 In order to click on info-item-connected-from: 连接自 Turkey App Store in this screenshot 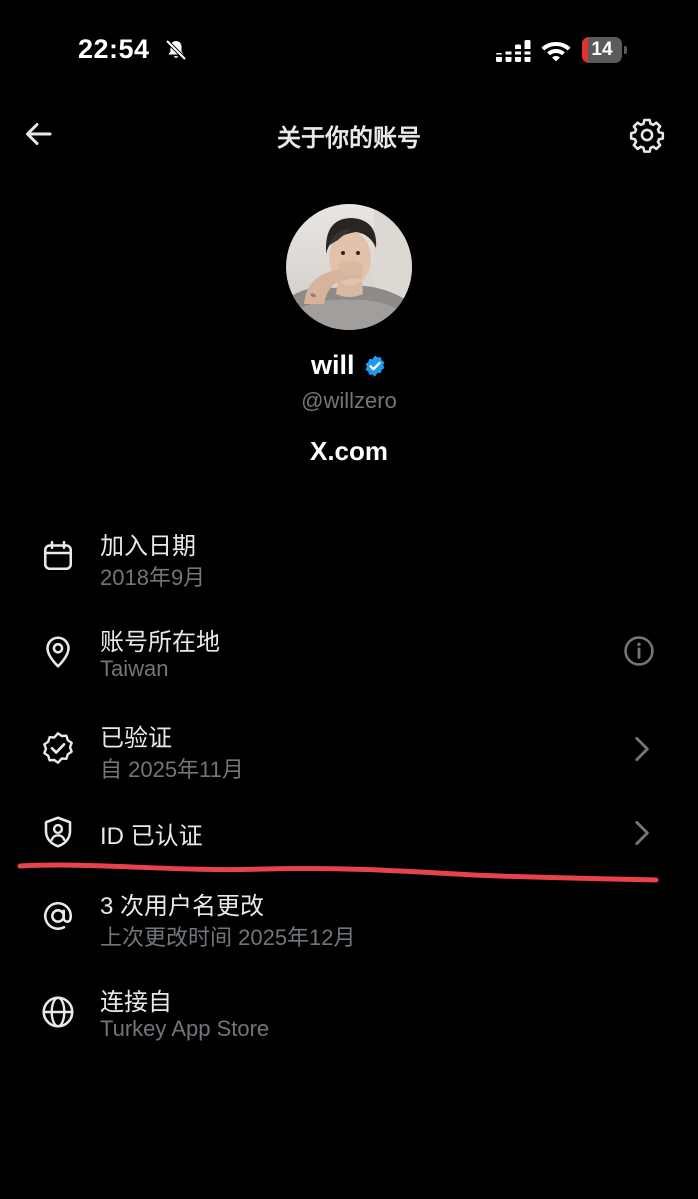, I will do `click(349, 1015)`.